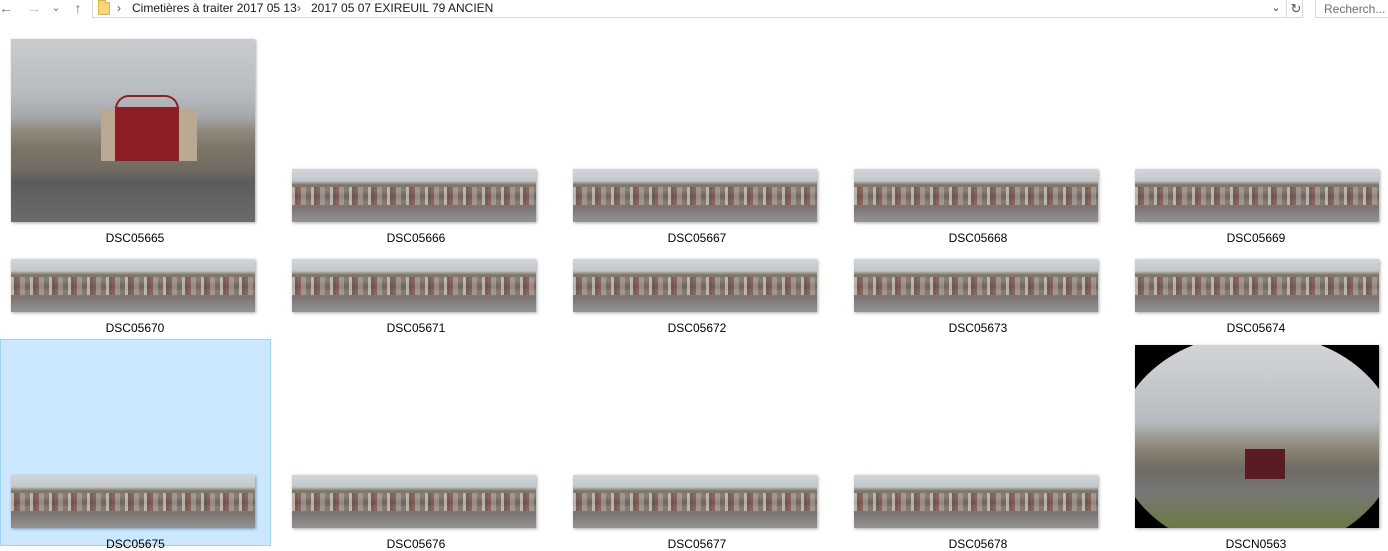 Image resolution: width=1388 pixels, height=551 pixels. I want to click on refresh-button: ↻, so click(1295, 8).